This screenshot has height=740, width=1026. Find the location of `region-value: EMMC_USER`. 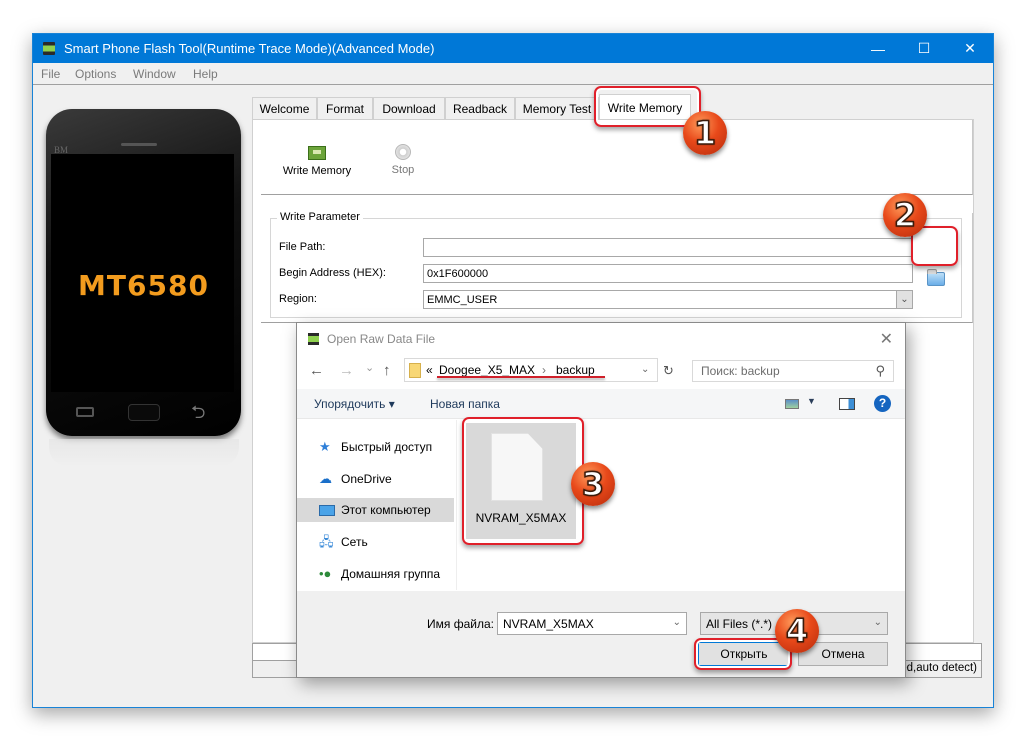

region-value: EMMC_USER is located at coordinates (462, 300).